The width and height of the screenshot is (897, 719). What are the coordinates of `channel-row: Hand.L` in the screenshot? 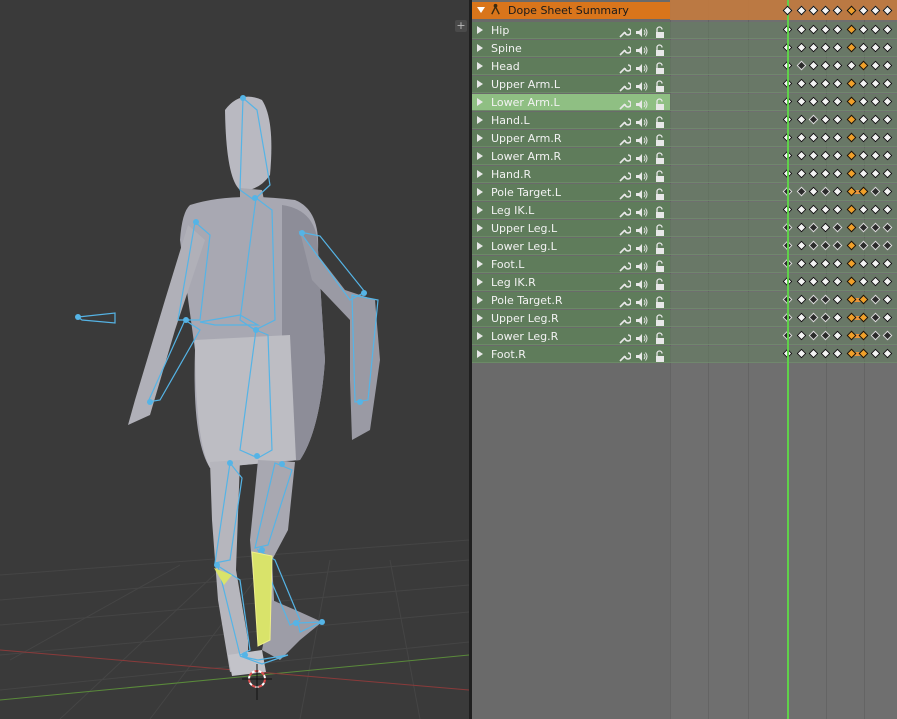 It's located at (571, 120).